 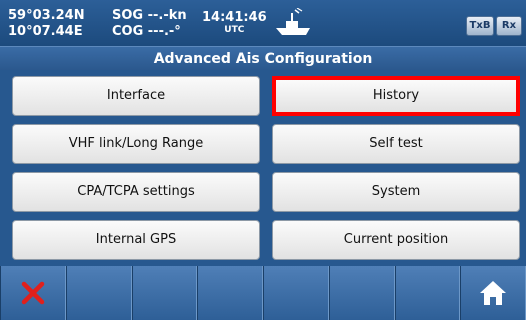 What do you see at coordinates (263, 58) in the screenshot?
I see `page-title: Advanced Ais Configuration` at bounding box center [263, 58].